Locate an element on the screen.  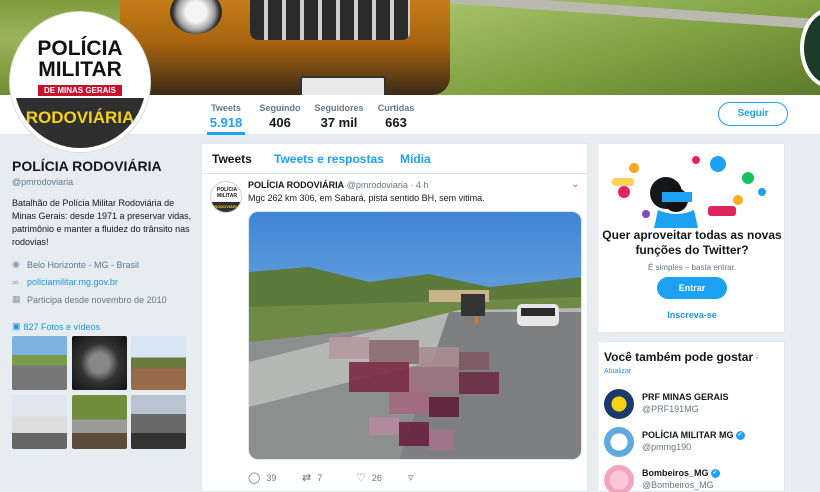
suggestions-title: Você também pode gostar · is located at coordinates (681, 357).